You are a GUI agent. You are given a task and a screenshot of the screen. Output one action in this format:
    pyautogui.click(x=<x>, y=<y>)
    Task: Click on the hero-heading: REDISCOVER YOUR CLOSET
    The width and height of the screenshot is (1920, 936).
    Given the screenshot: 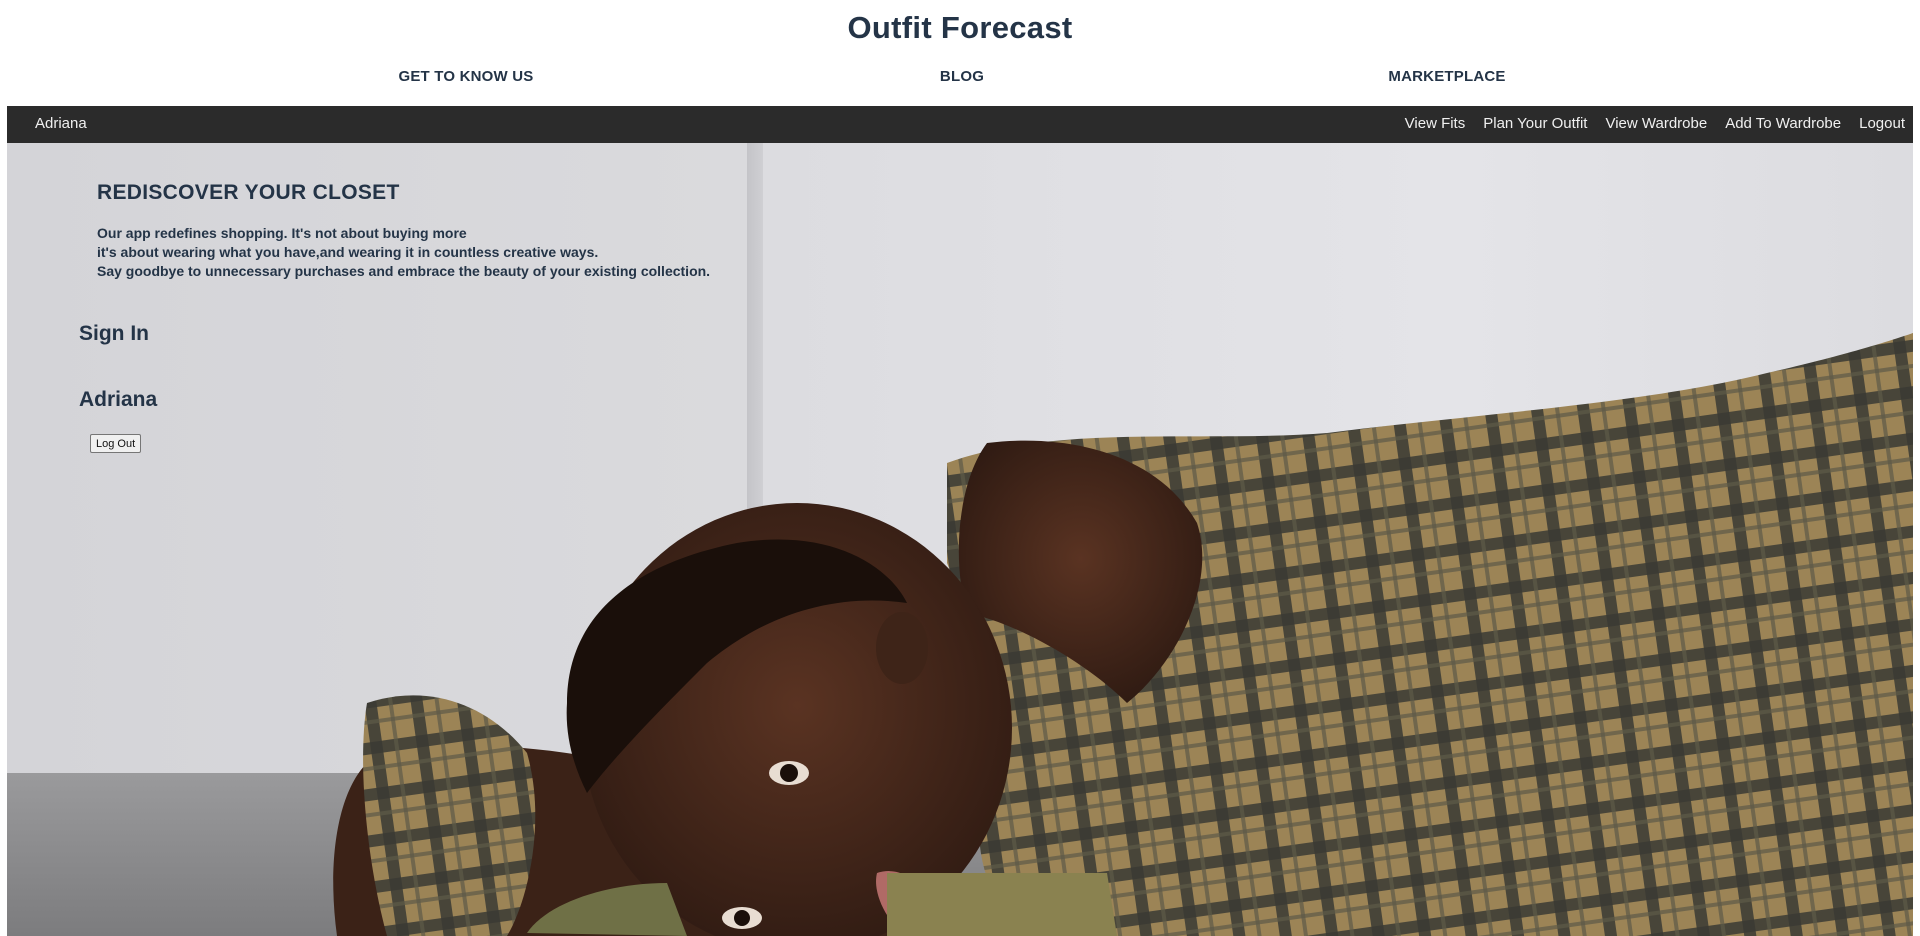 What is the action you would take?
    pyautogui.click(x=248, y=192)
    